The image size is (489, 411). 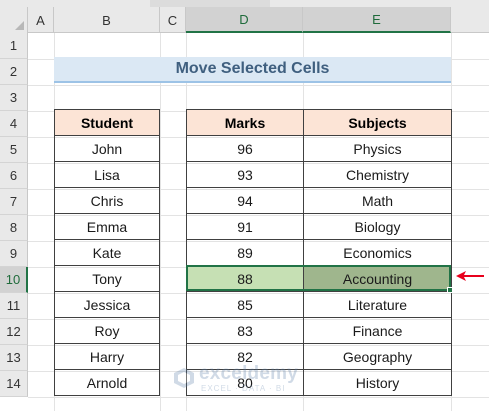 I want to click on student-cell: Emma, so click(x=107, y=226).